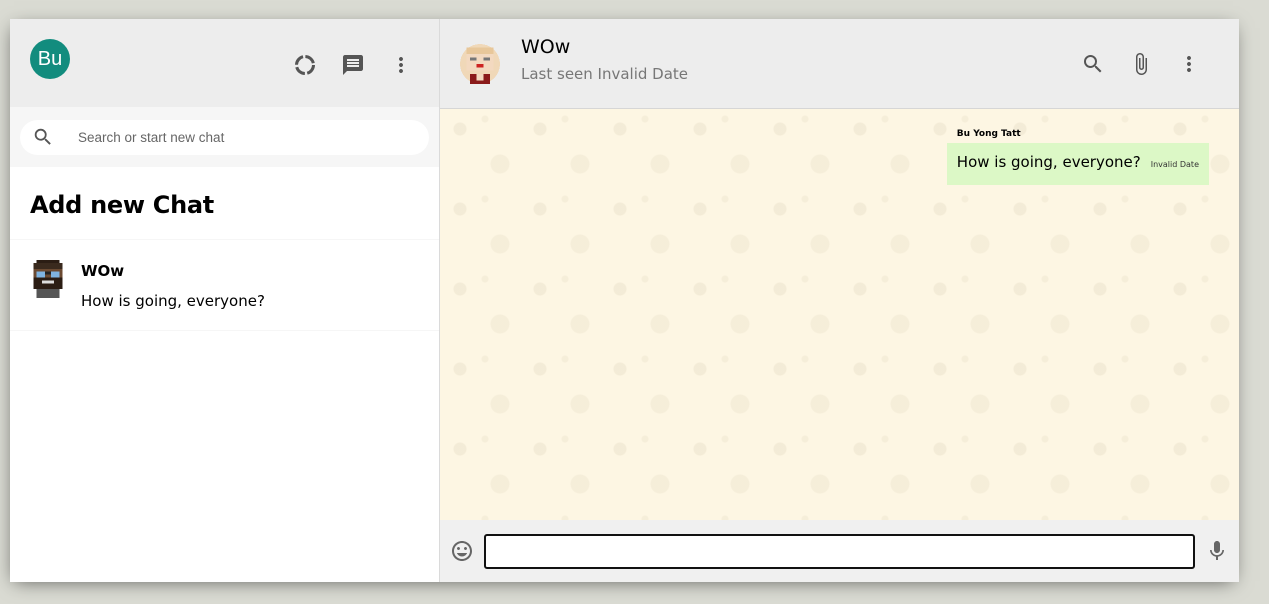  I want to click on message-sender: Bu Yong Tatt, so click(988, 134).